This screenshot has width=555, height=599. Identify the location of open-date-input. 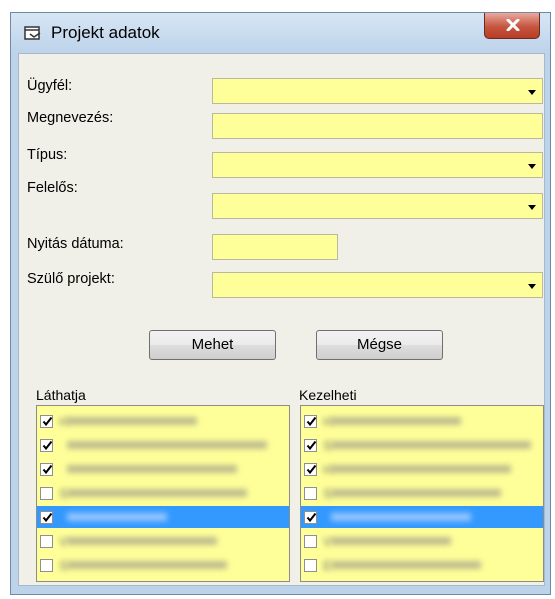
(275, 247).